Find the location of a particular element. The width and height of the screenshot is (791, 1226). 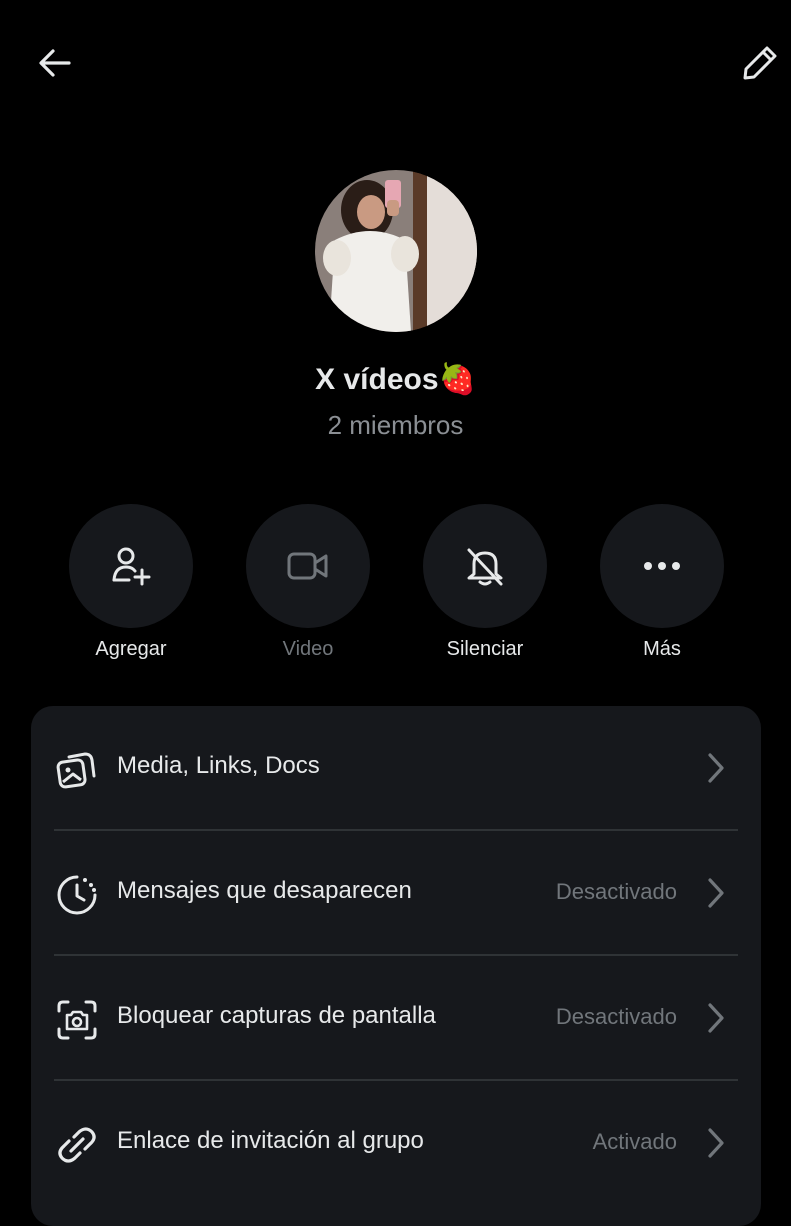

more-label: Más is located at coordinates (662, 649).